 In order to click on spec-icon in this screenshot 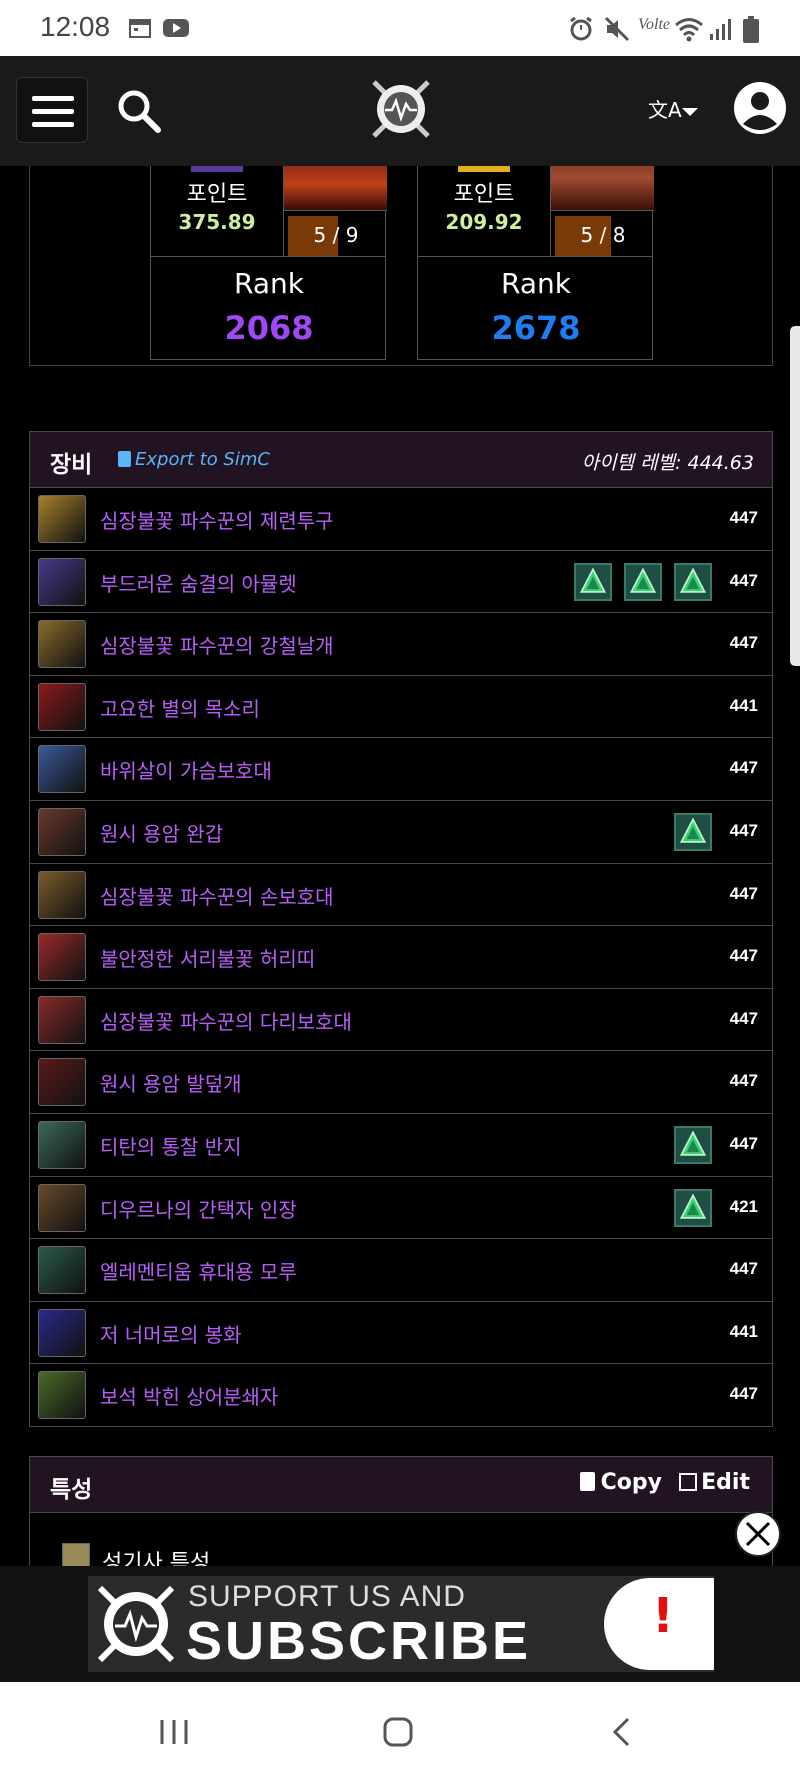, I will do `click(484, 169)`.